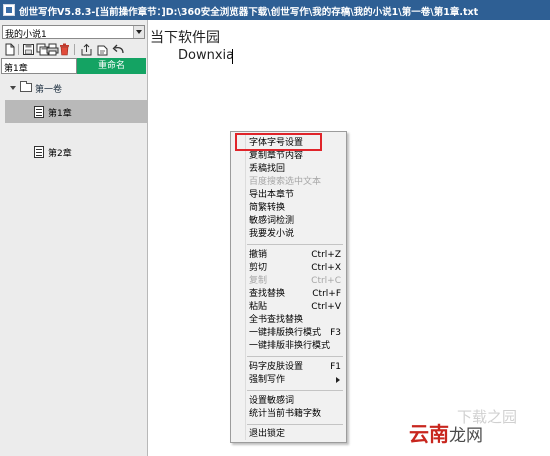  I want to click on menu-item-label: 剪切, so click(258, 268).